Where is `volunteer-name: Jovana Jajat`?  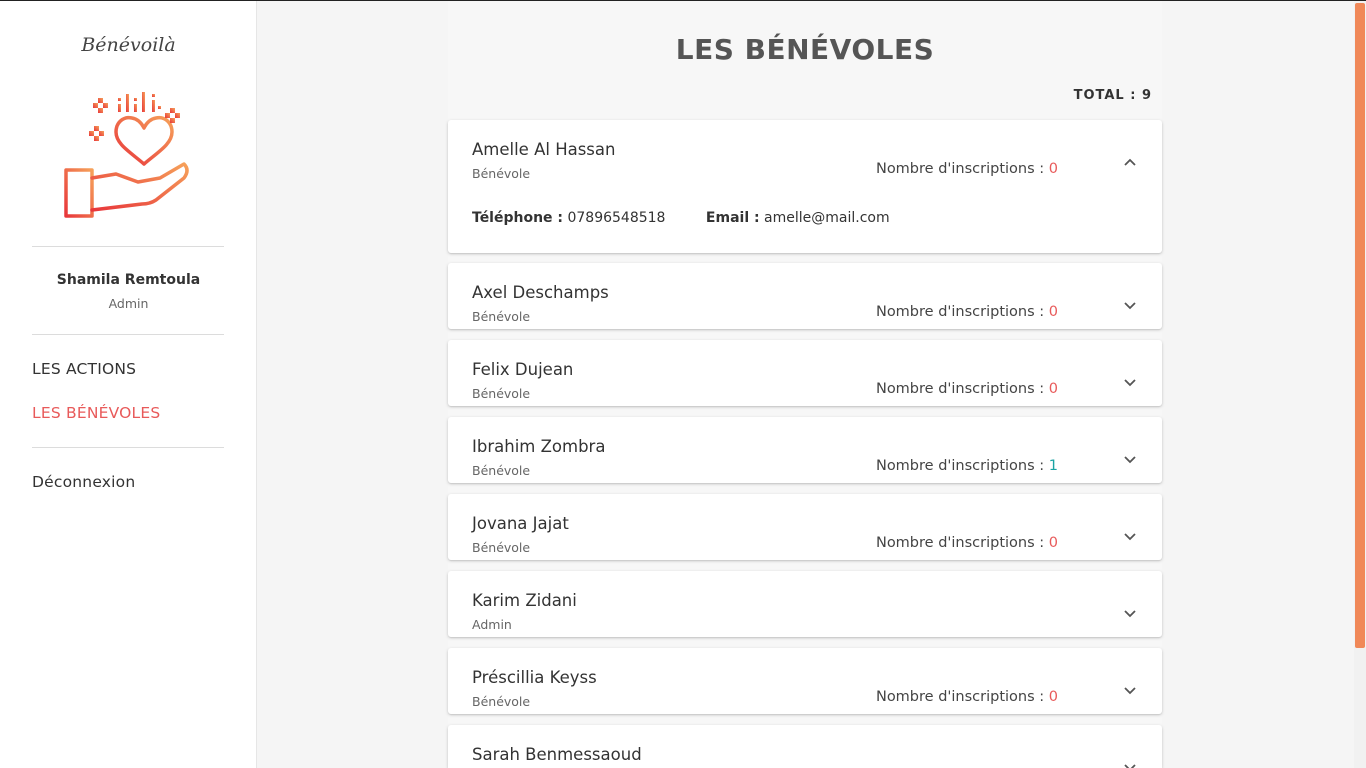
volunteer-name: Jovana Jajat is located at coordinates (520, 523).